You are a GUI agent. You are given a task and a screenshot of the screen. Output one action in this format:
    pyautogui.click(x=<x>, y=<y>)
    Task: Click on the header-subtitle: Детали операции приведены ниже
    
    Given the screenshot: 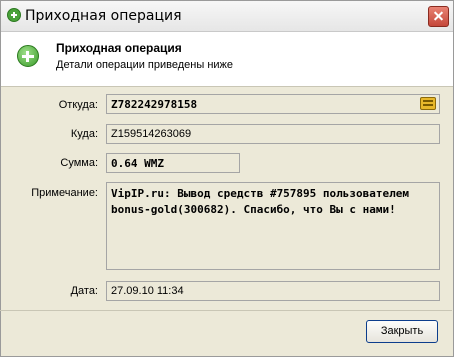 What is the action you would take?
    pyautogui.click(x=145, y=65)
    